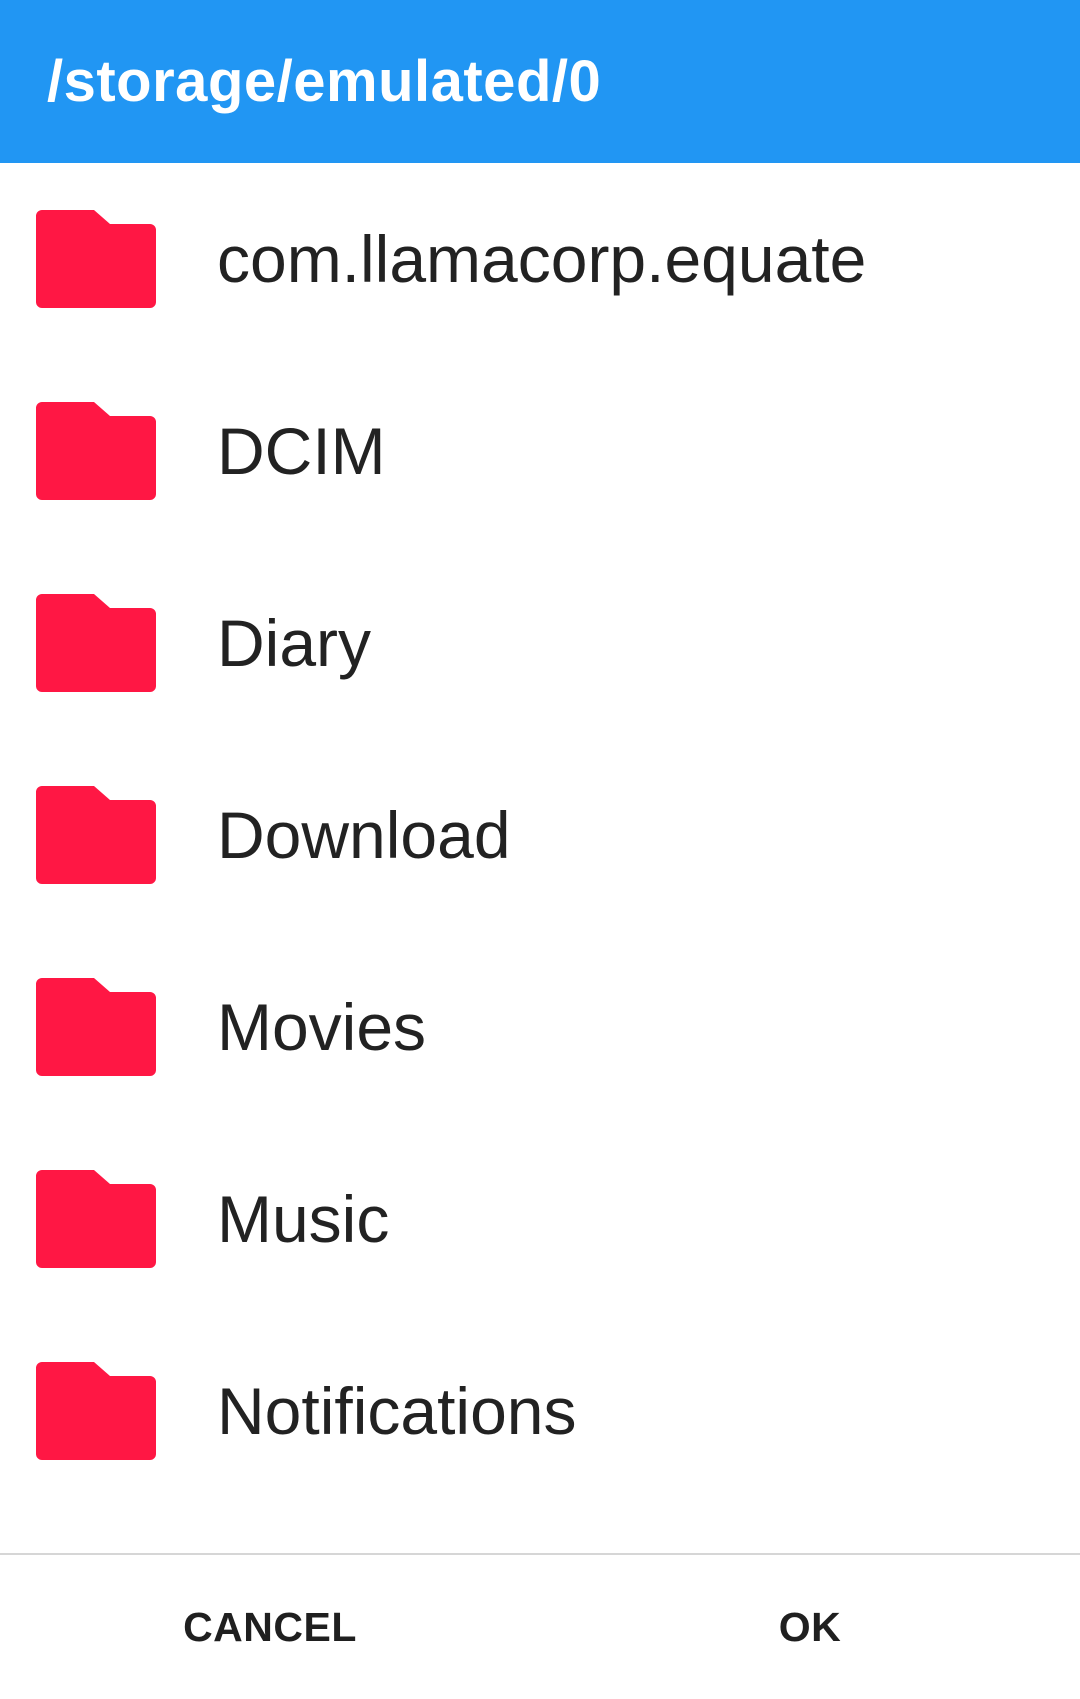  I want to click on folder-item-movies: Movies, so click(540, 1027).